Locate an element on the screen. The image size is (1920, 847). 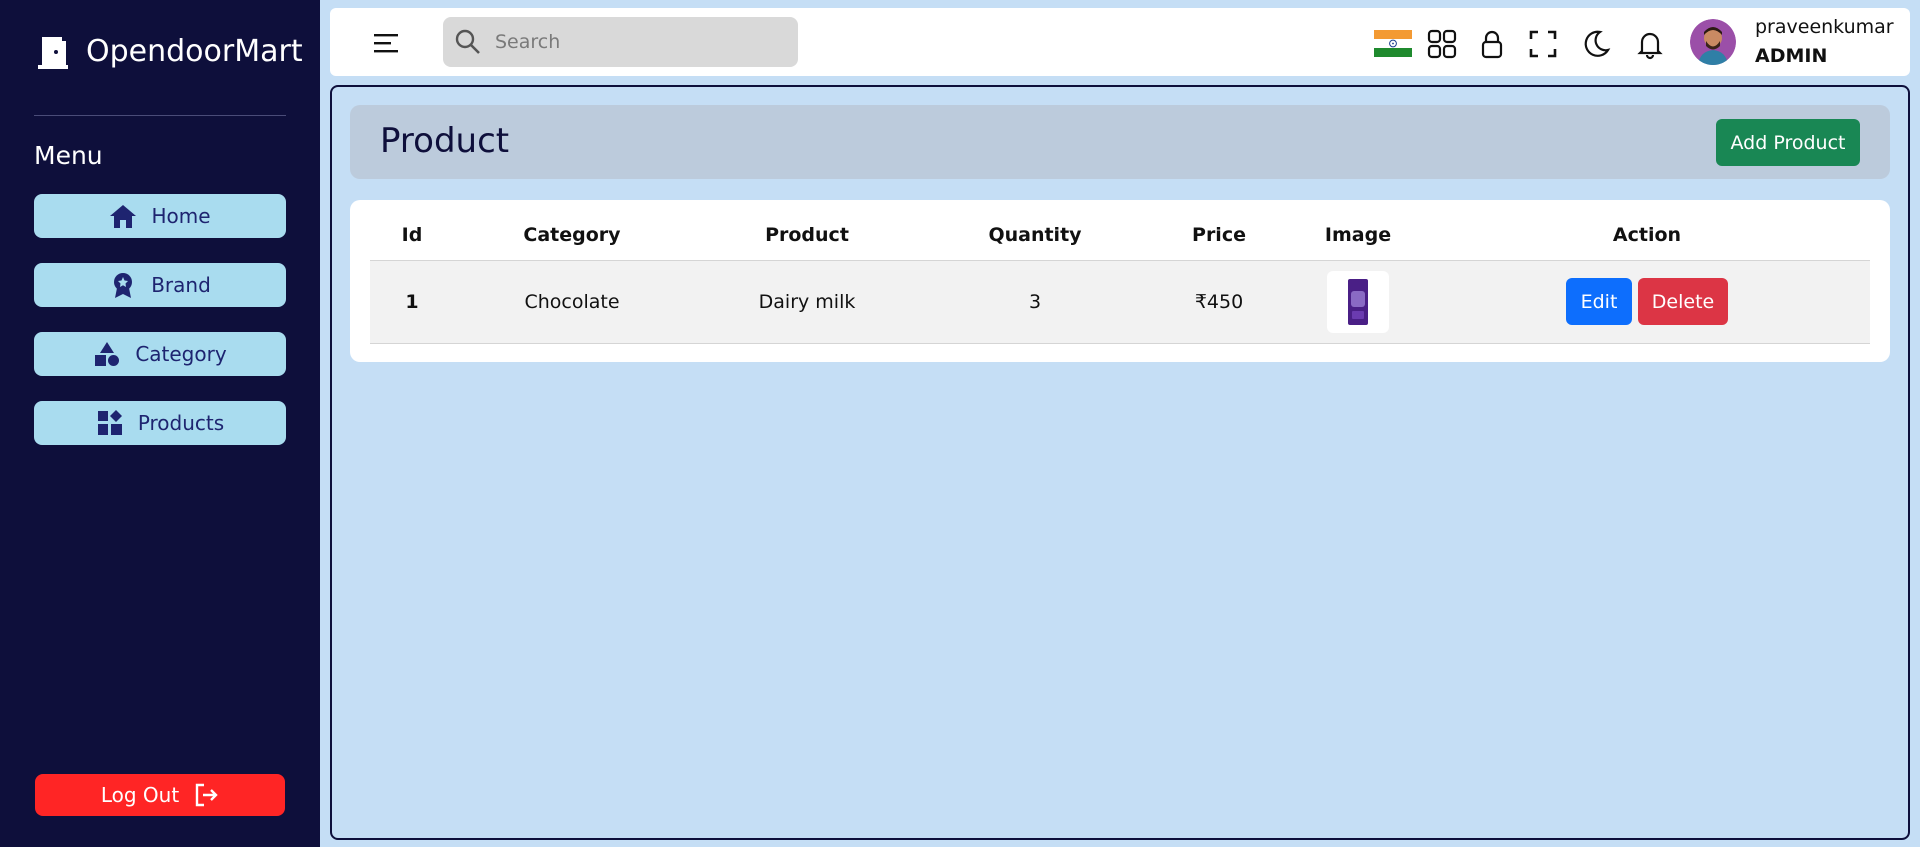
column-header-quantity: Quantity is located at coordinates (1035, 235).